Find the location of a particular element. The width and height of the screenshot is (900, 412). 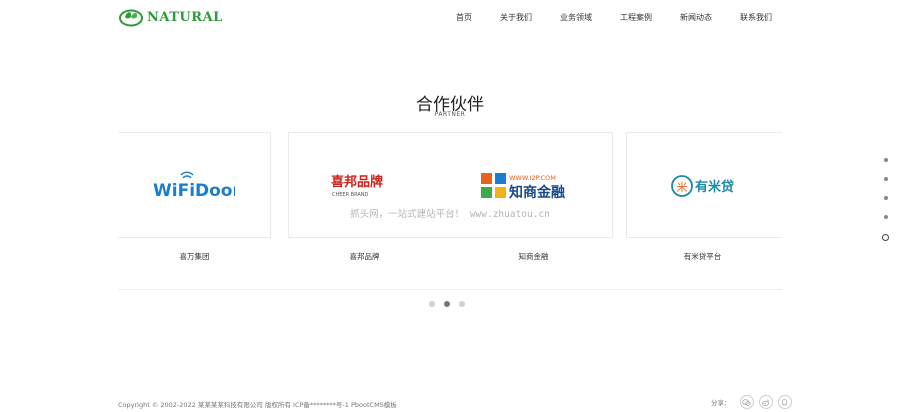

partner-card-youmi: 米 有米贷 is located at coordinates (704, 185).